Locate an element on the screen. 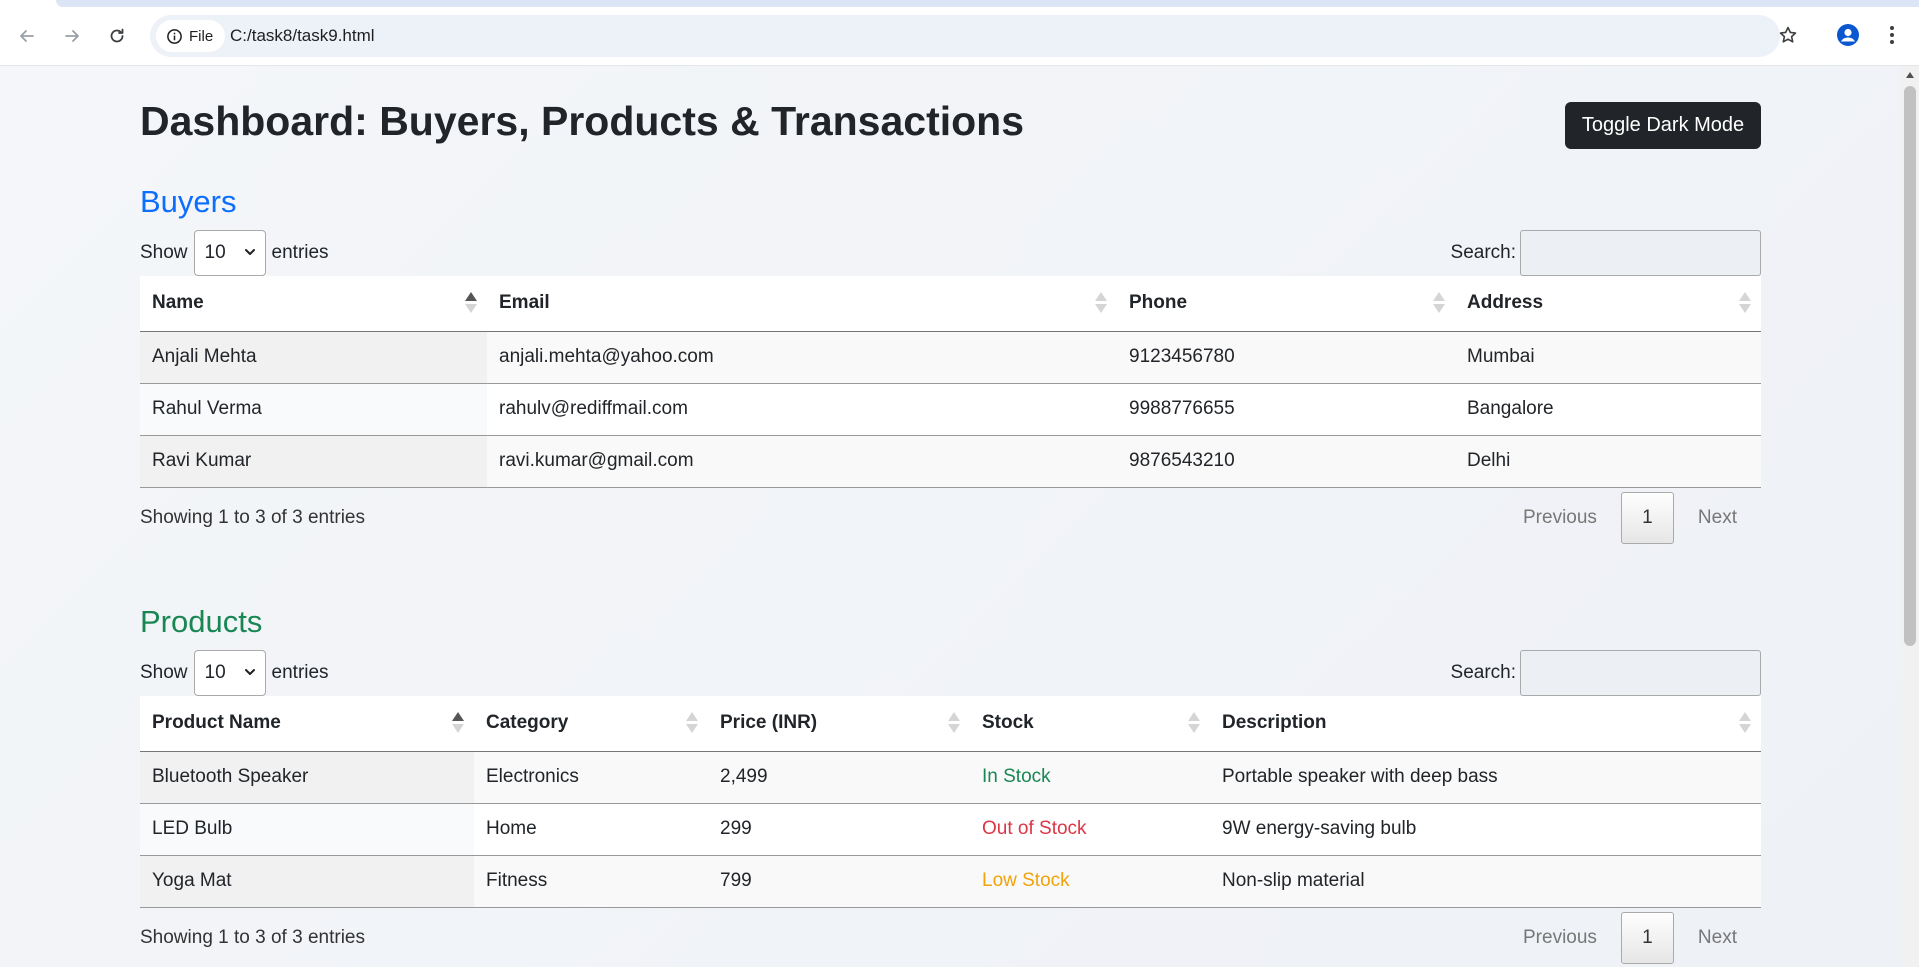 The width and height of the screenshot is (1919, 967). url-text: C:/task8/task9.html is located at coordinates (302, 35).